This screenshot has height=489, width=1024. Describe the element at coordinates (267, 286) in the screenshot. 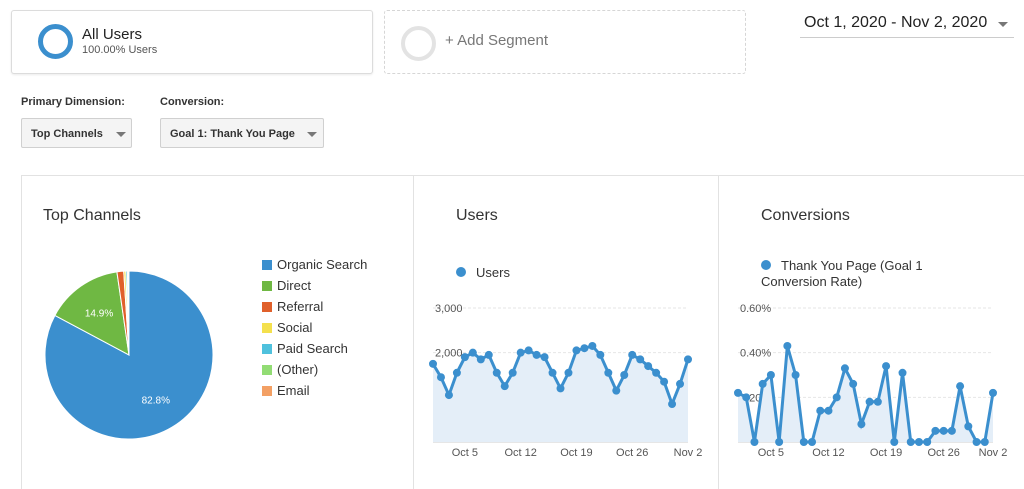

I see `legend-swatch-direct` at that location.